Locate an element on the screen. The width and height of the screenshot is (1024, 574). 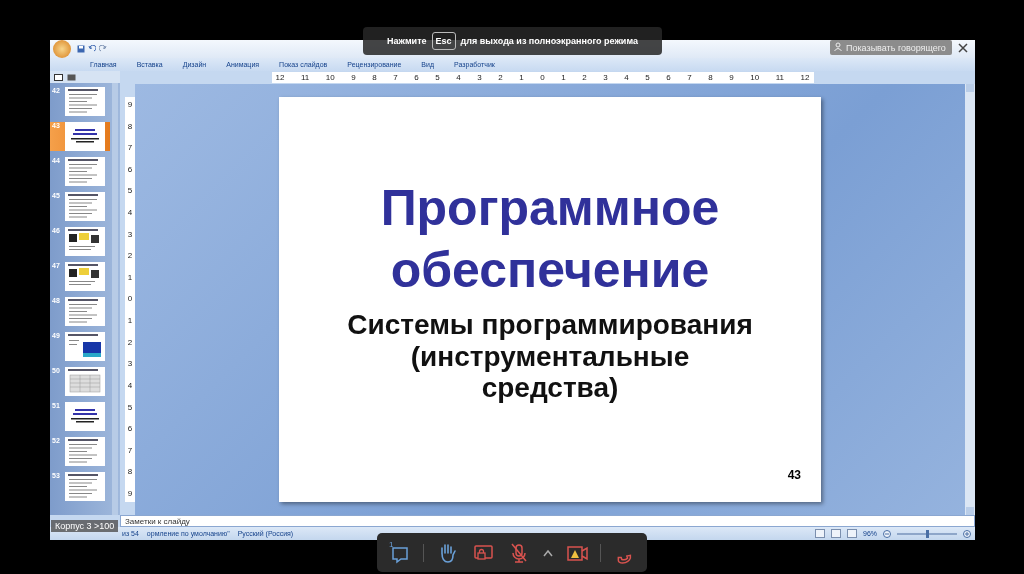
notes-field: Заметки к слайду is located at coordinates (547, 521).